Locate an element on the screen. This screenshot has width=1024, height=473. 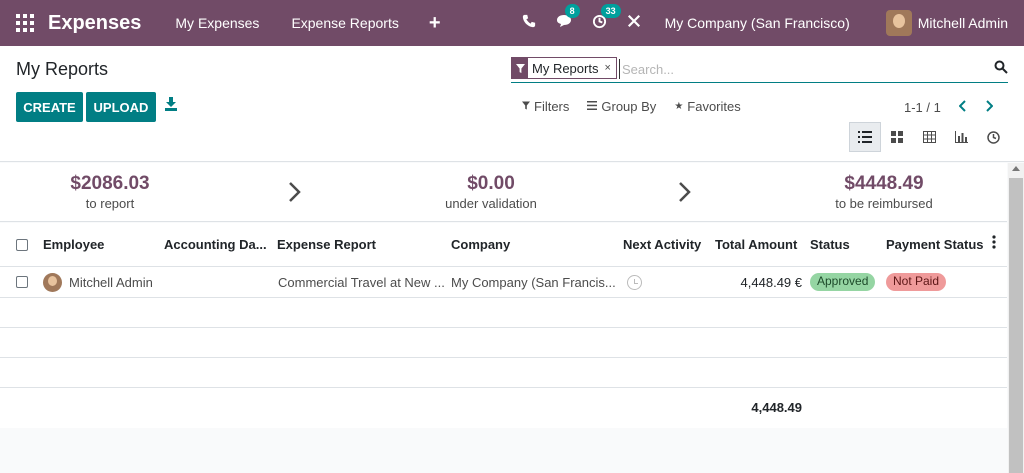
column-header-expense-report: Expense Report is located at coordinates (326, 244).